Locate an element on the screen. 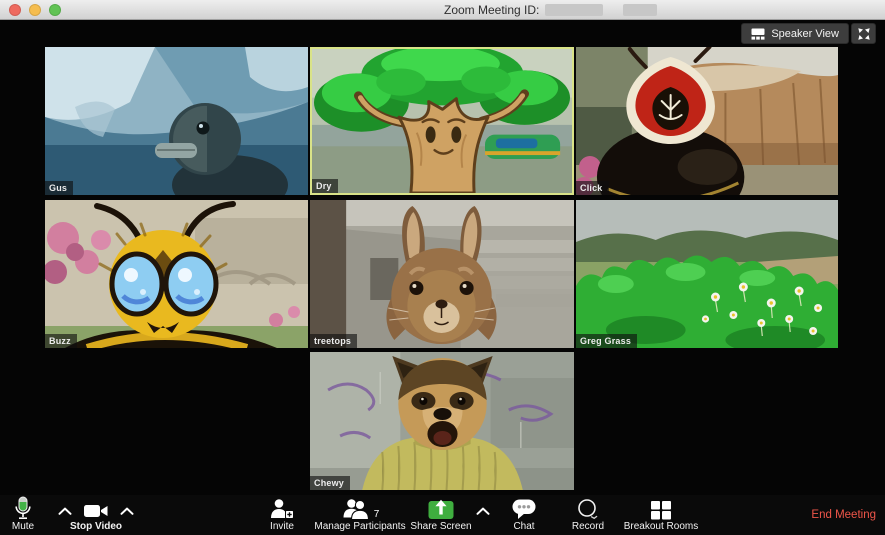 This screenshot has width=885, height=535. video-tile-treetops: treetops is located at coordinates (442, 274).